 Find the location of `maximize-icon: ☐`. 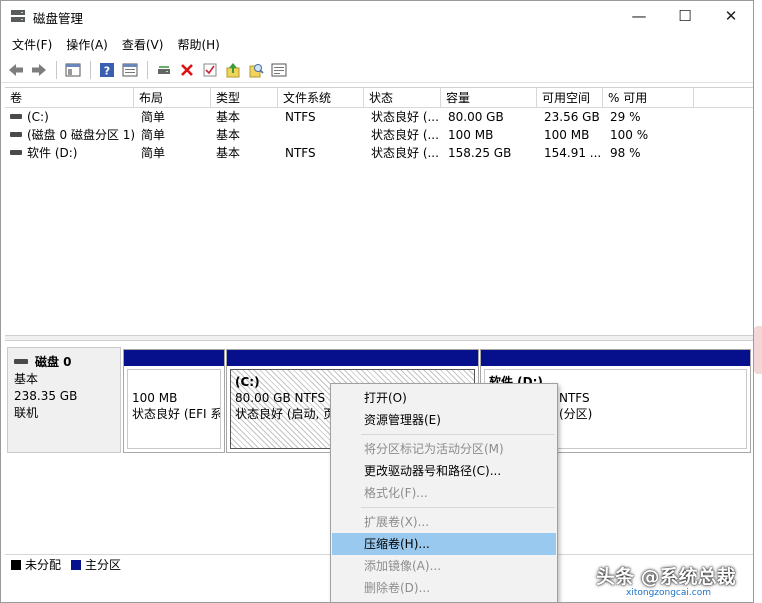

maximize-icon: ☐ is located at coordinates (685, 16).